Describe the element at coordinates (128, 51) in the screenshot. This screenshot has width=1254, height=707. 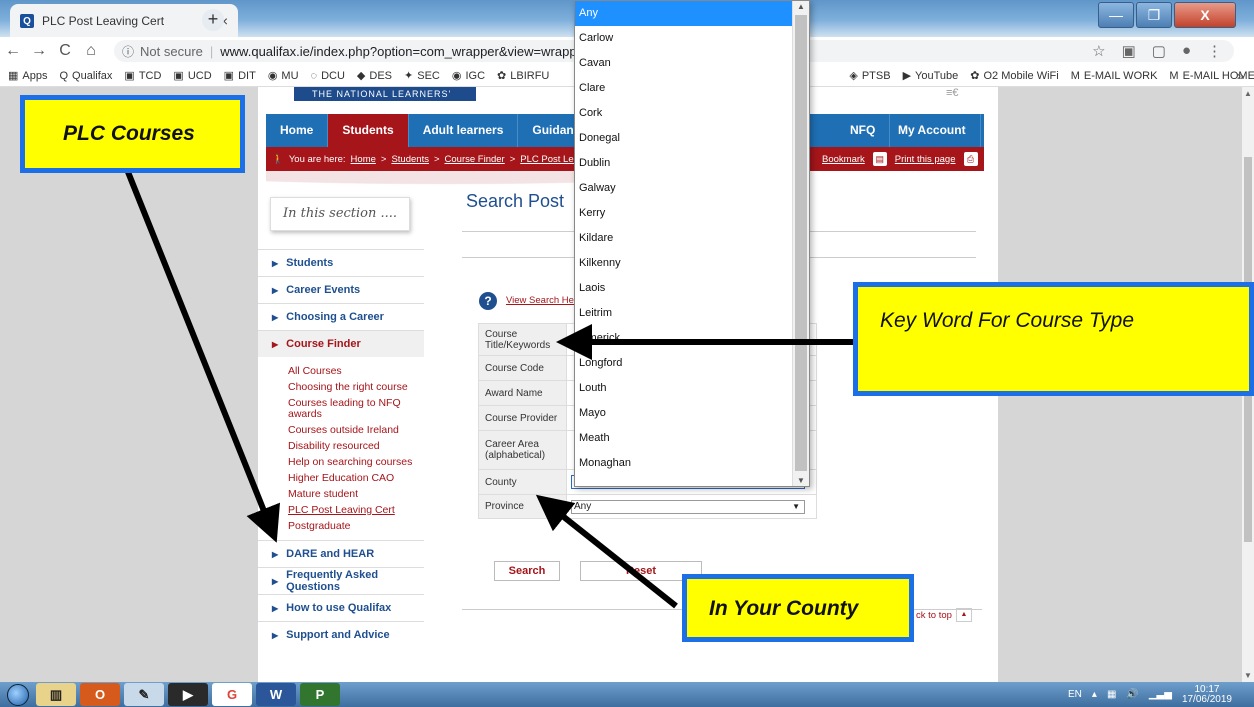
I see `info-icon: ⓘ` at that location.